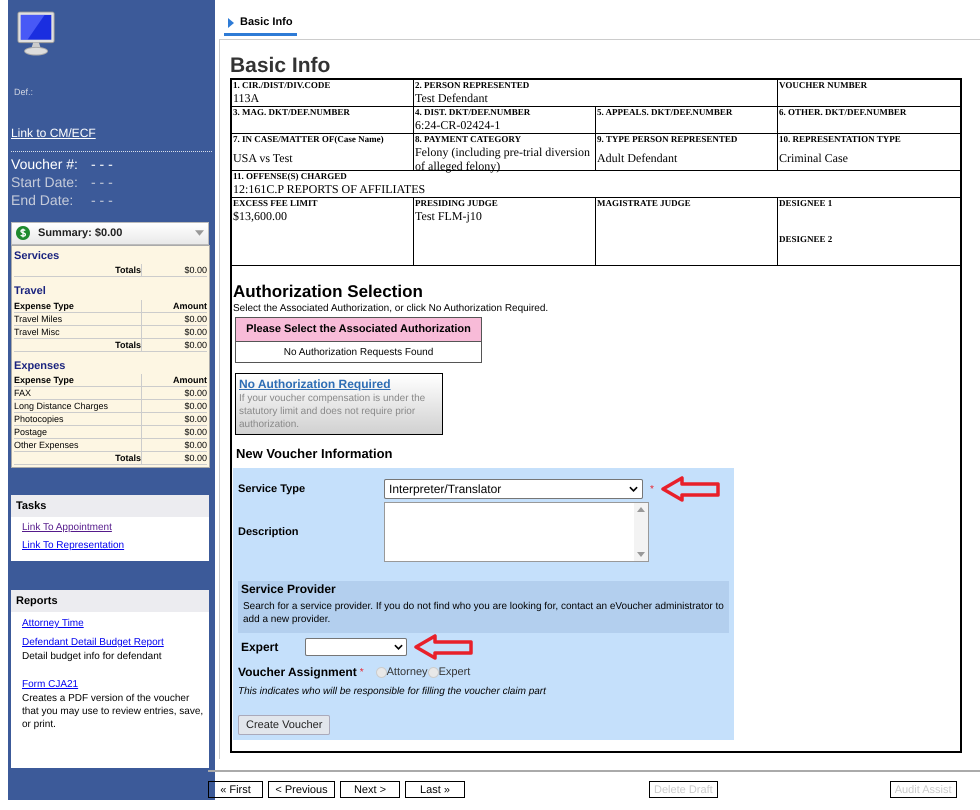 Image resolution: width=980 pixels, height=810 pixels. I want to click on field-label: Service Type, so click(272, 489).